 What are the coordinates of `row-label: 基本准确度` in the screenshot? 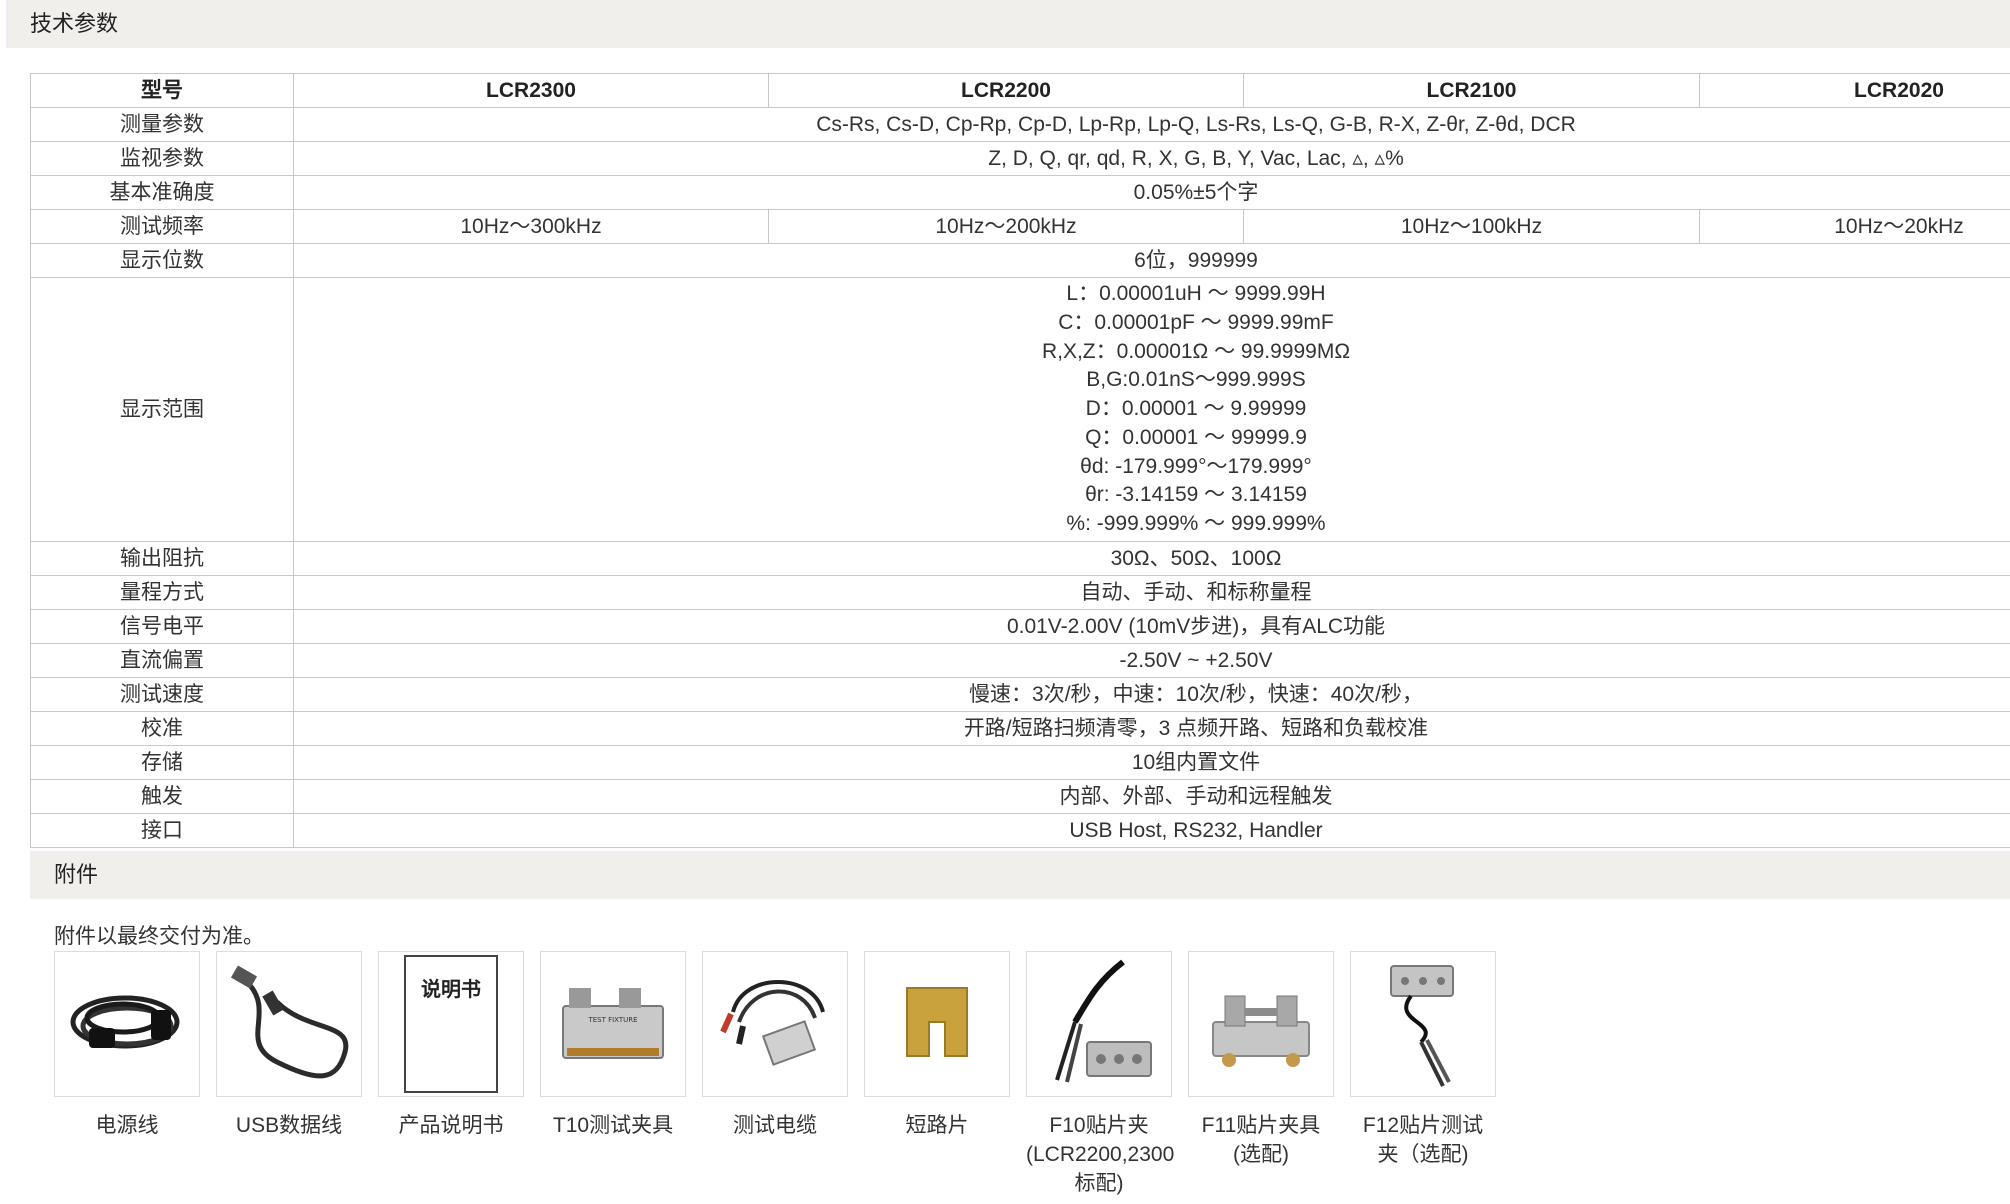 It's located at (162, 192).